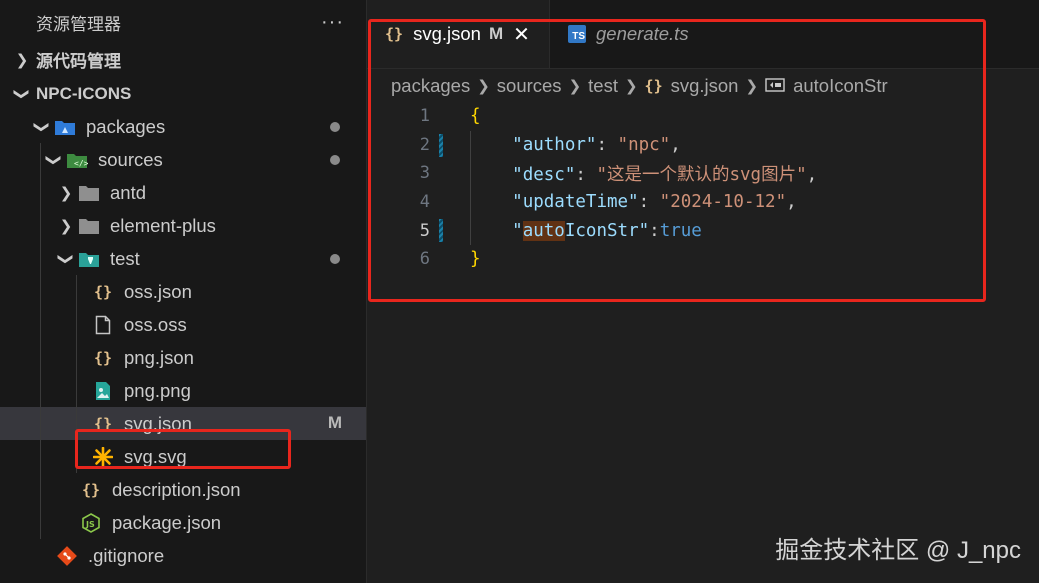 The height and width of the screenshot is (583, 1039). What do you see at coordinates (703, 145) in the screenshot?
I see `code-line: 2 "author": "npc",` at bounding box center [703, 145].